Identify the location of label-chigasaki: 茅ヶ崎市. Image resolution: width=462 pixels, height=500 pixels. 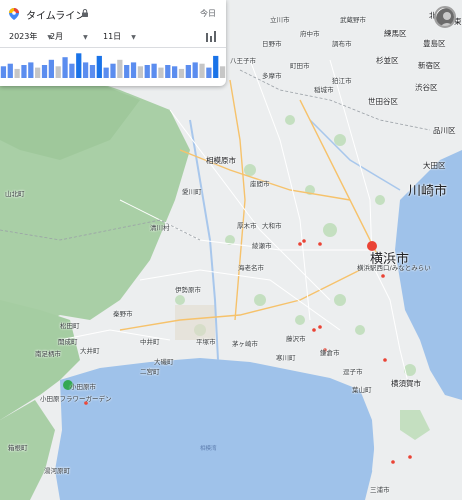
(245, 344).